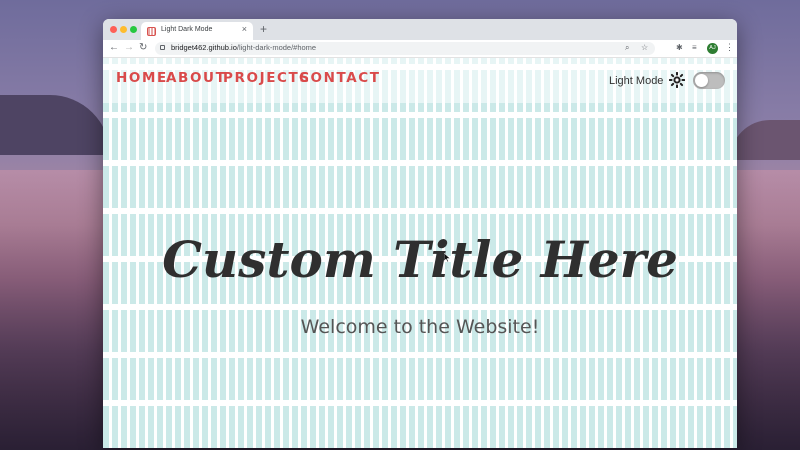 This screenshot has width=800, height=450. Describe the element at coordinates (636, 81) in the screenshot. I see `theme-mode-label: Light Mode` at that location.